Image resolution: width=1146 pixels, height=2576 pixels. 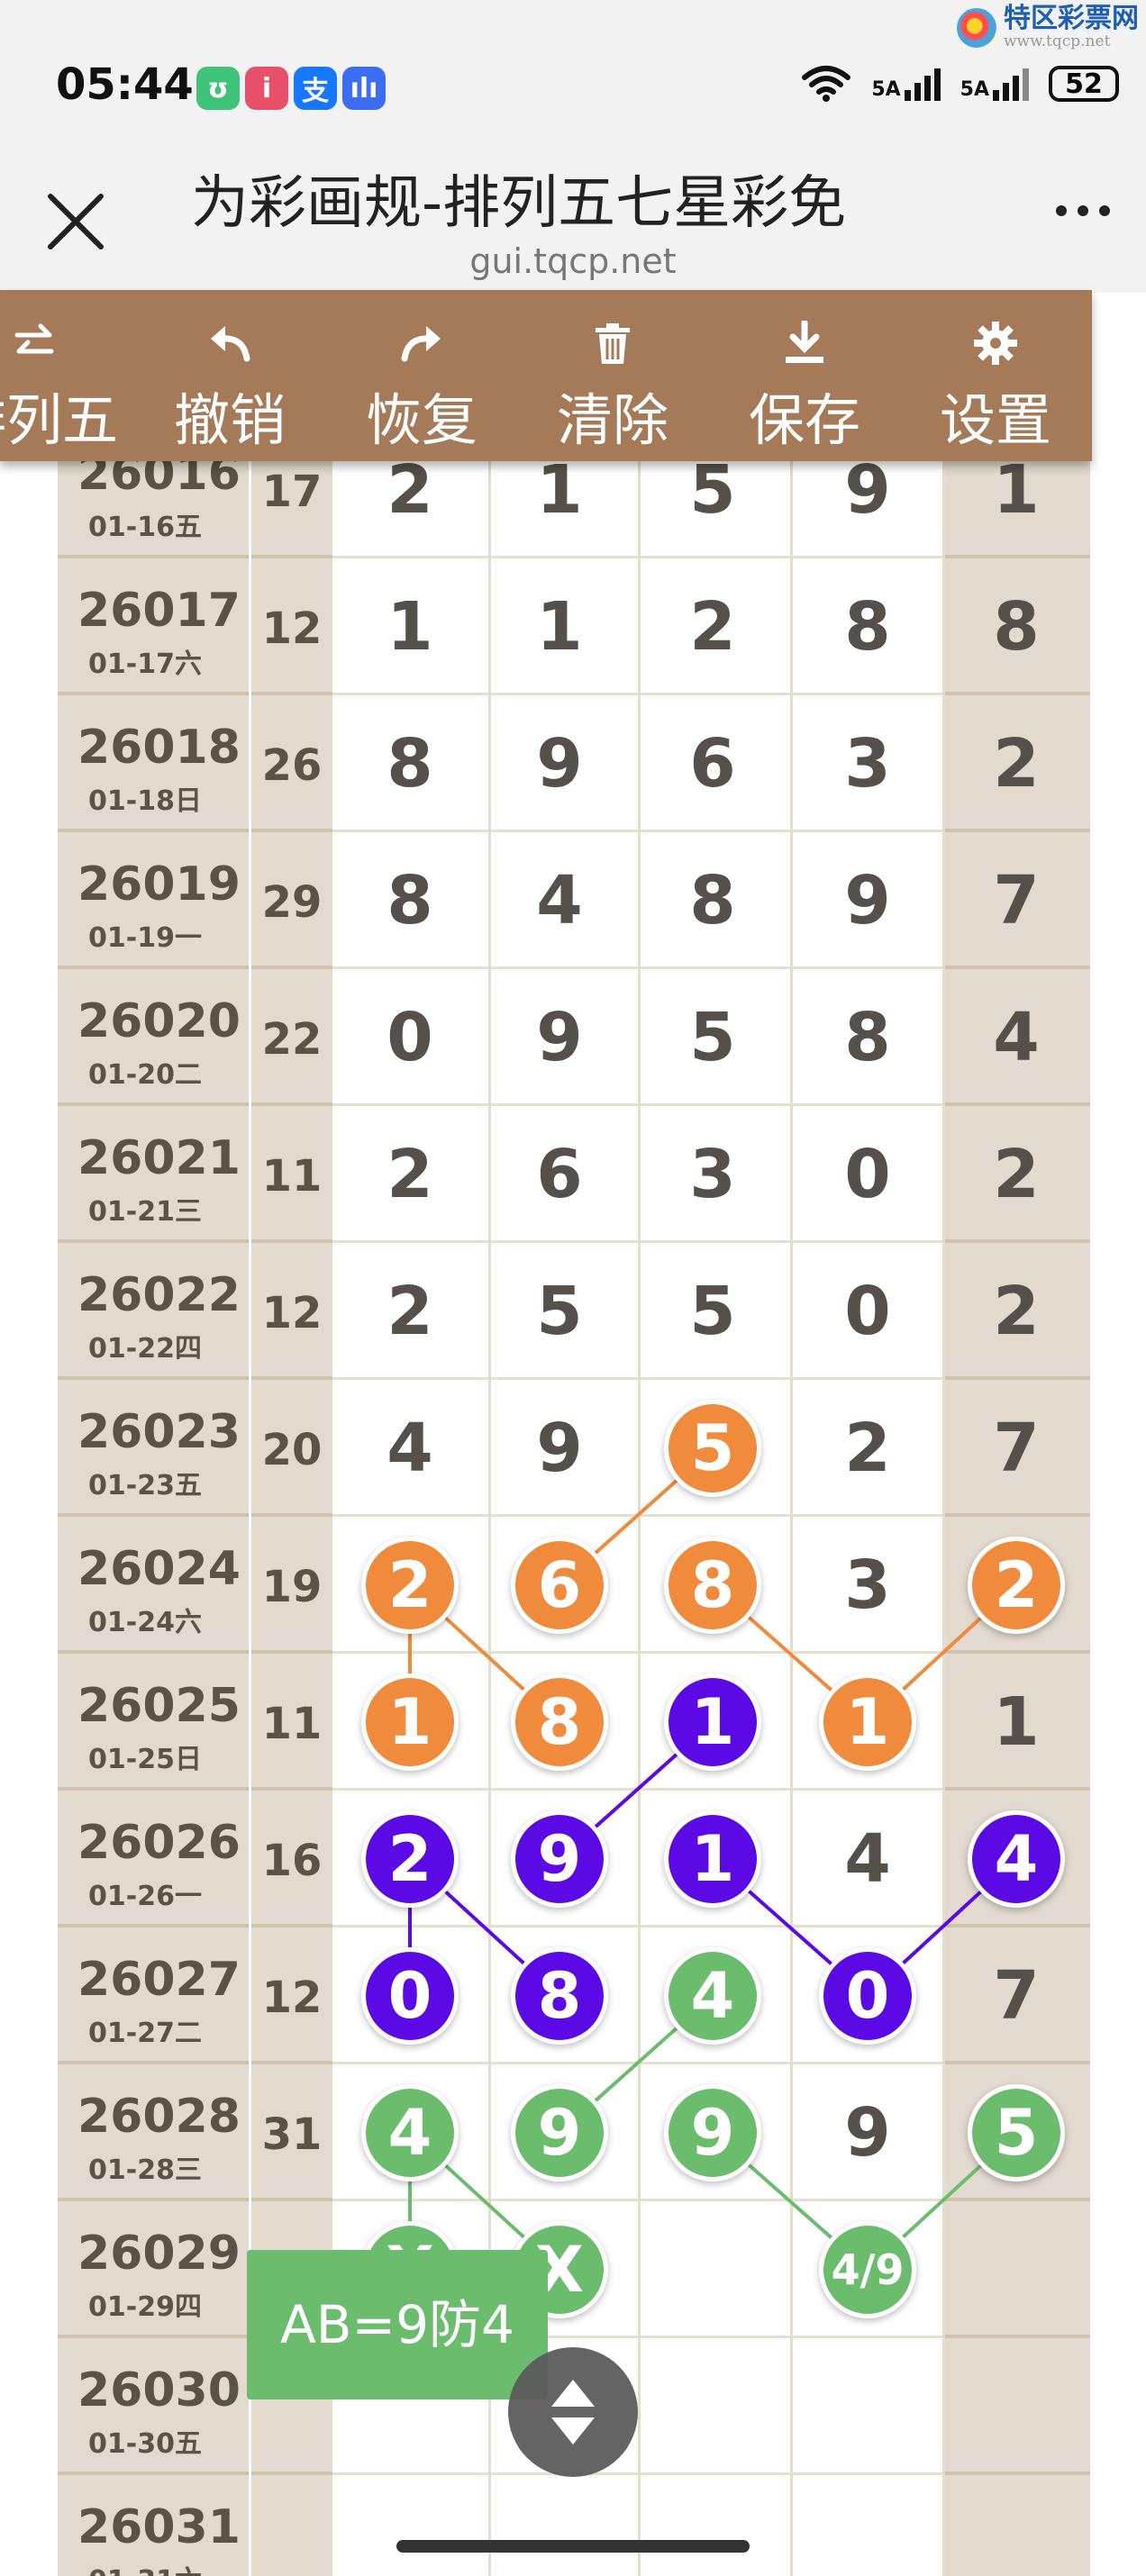 What do you see at coordinates (364, 88) in the screenshot?
I see `voice-app-icon: ılı` at bounding box center [364, 88].